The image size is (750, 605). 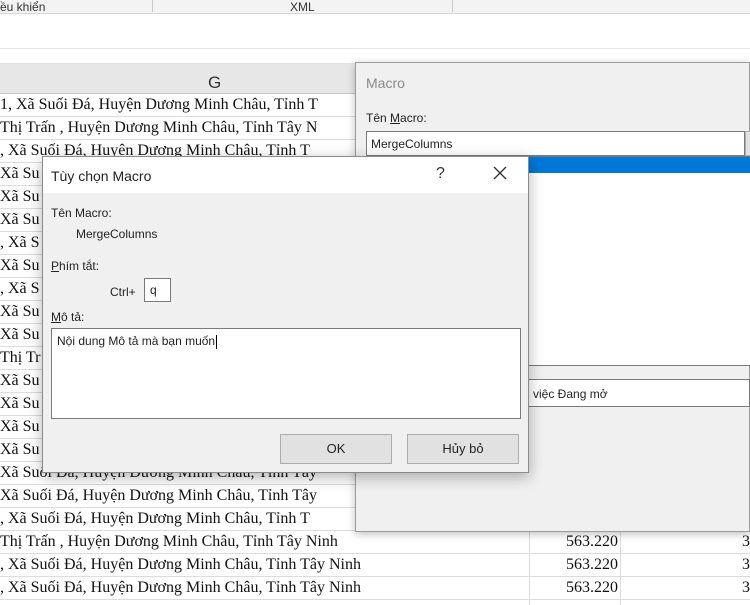 What do you see at coordinates (214, 83) in the screenshot?
I see `column-header-g: G` at bounding box center [214, 83].